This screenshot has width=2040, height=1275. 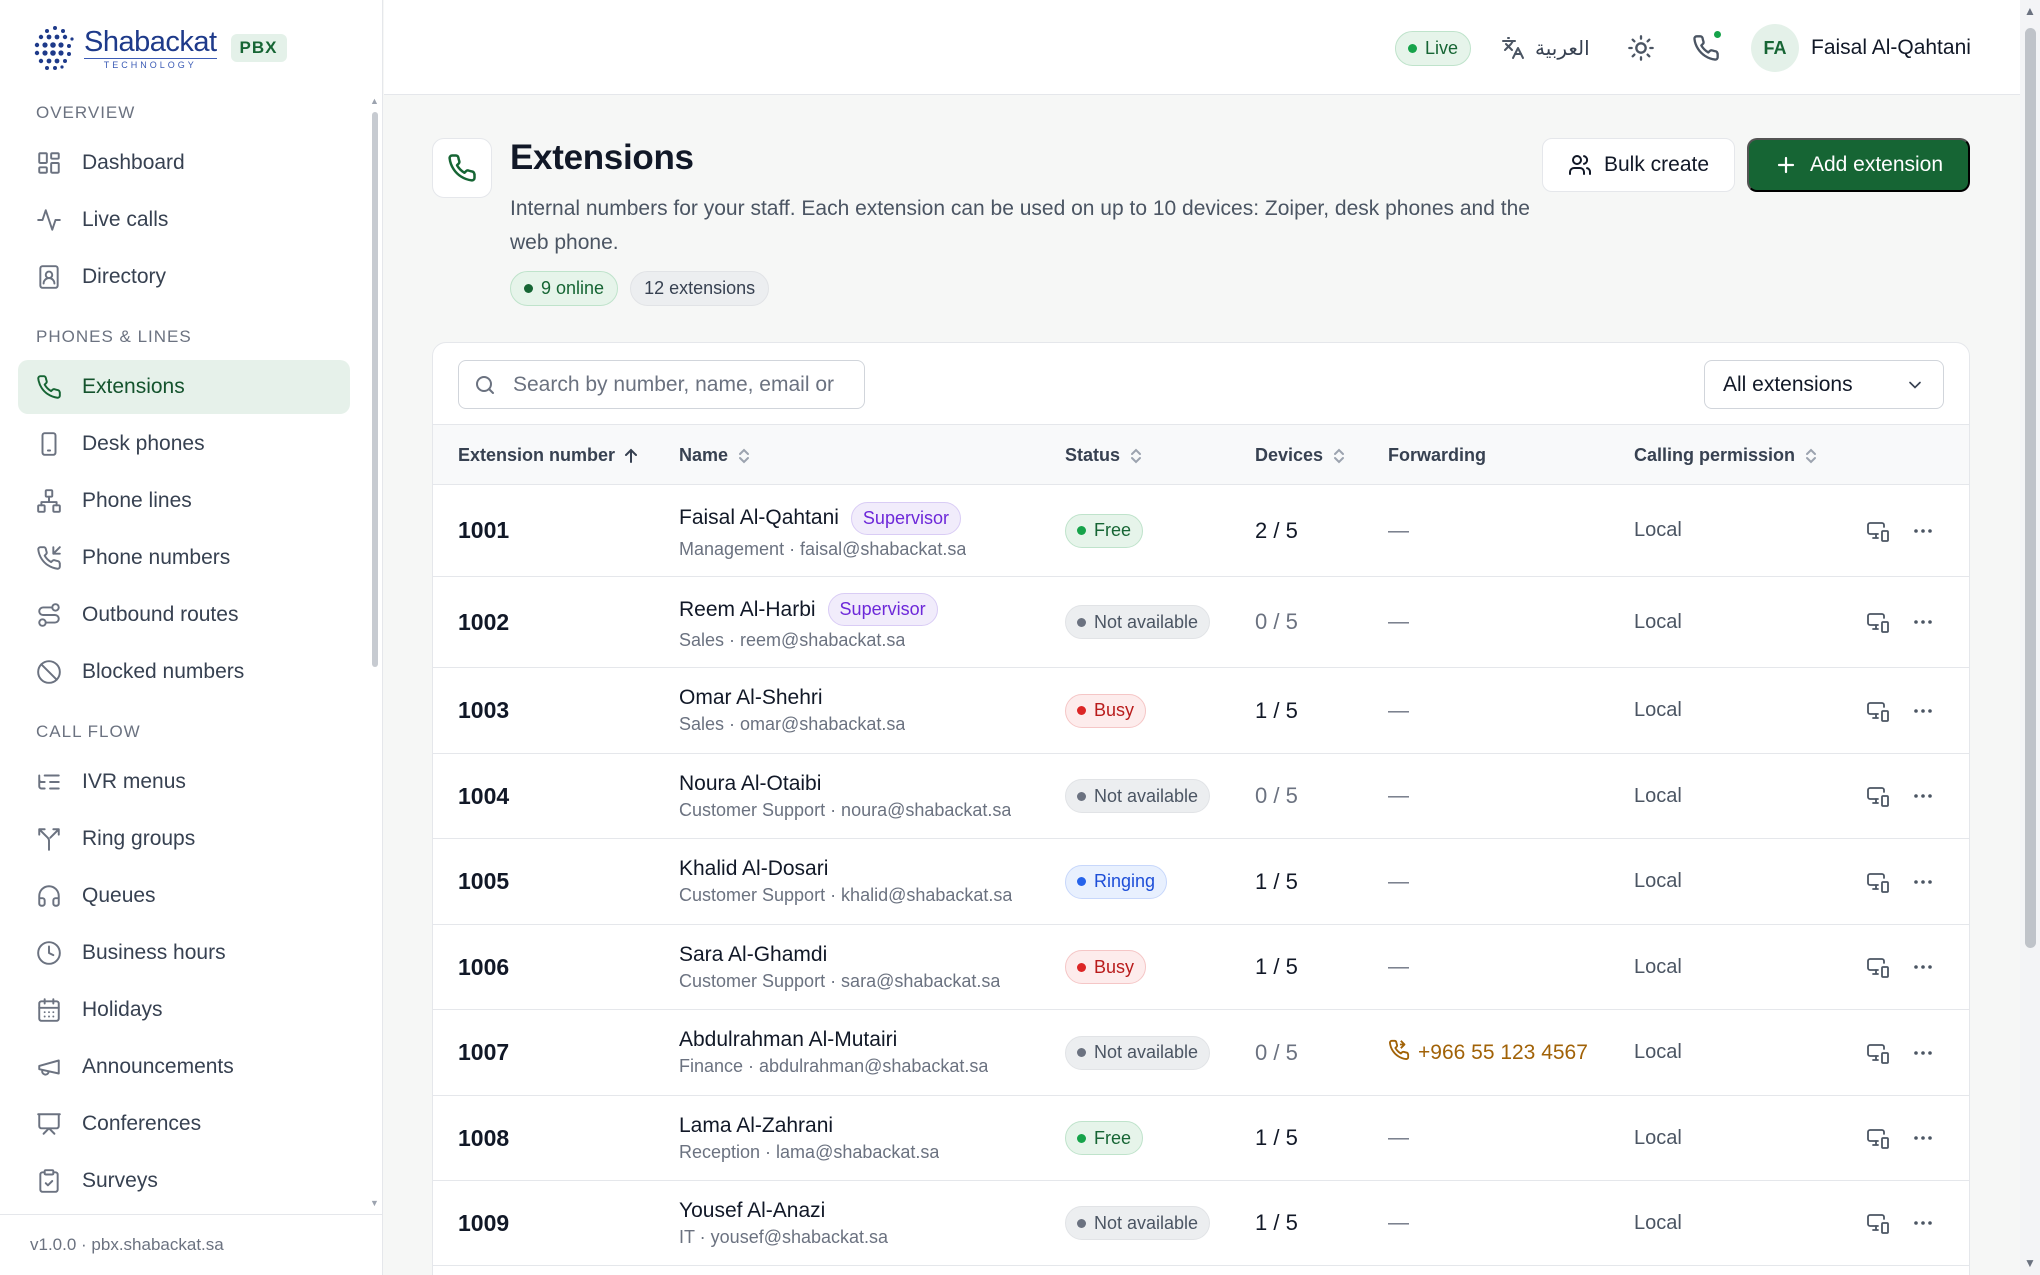 What do you see at coordinates (184, 1010) in the screenshot?
I see `sidebar-item-holidays: Holidays` at bounding box center [184, 1010].